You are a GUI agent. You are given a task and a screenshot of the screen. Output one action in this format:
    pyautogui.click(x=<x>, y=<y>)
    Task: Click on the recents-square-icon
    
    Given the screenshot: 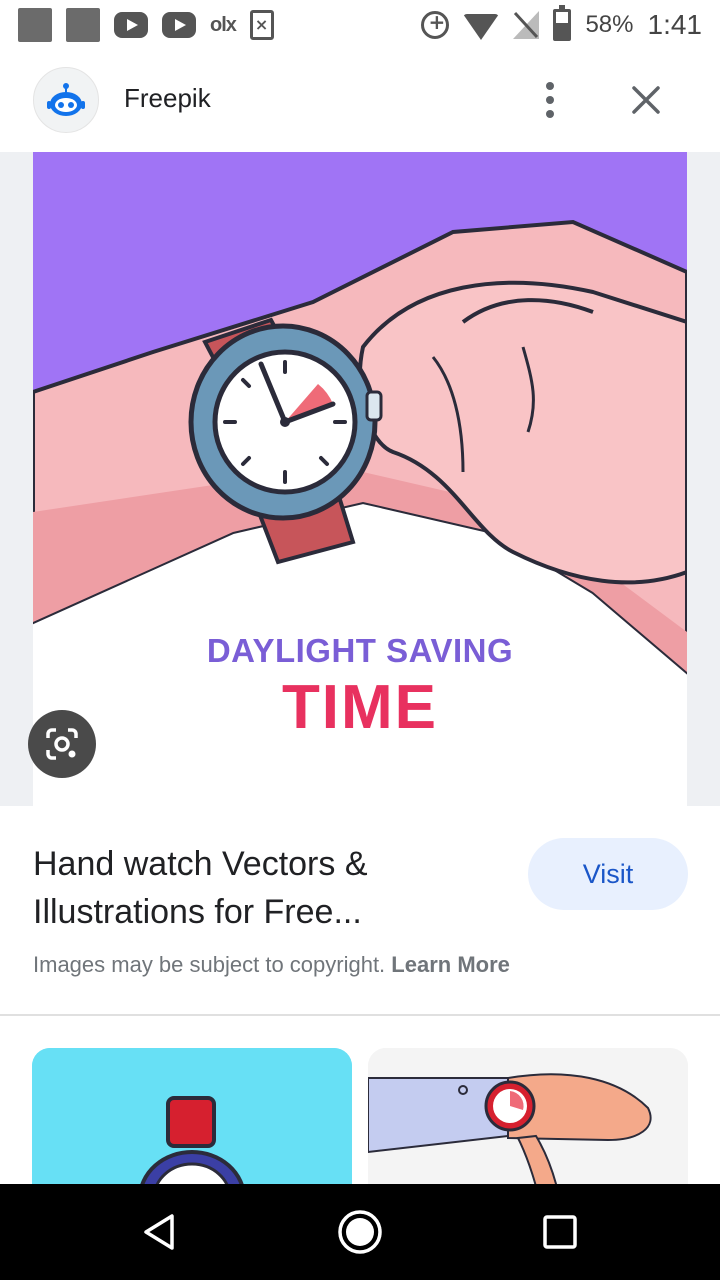 What is the action you would take?
    pyautogui.click(x=560, y=1232)
    